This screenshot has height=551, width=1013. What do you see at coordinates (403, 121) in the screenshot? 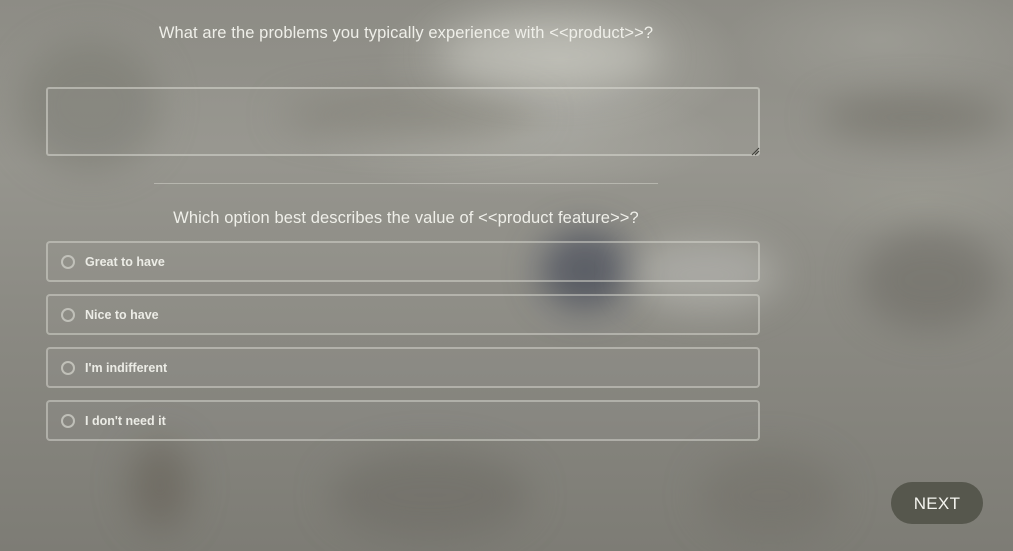
I see `problems-answer-textarea` at bounding box center [403, 121].